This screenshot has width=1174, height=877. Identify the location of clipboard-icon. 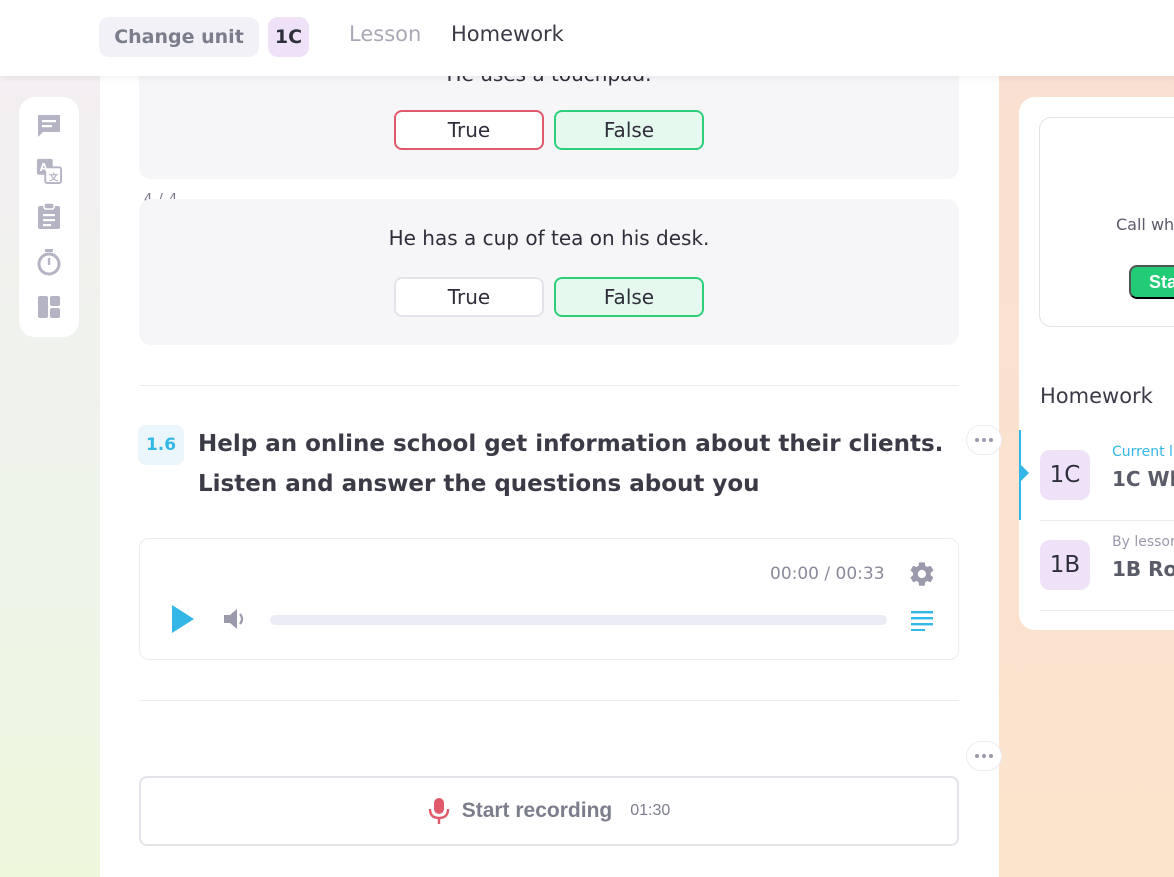
(49, 215).